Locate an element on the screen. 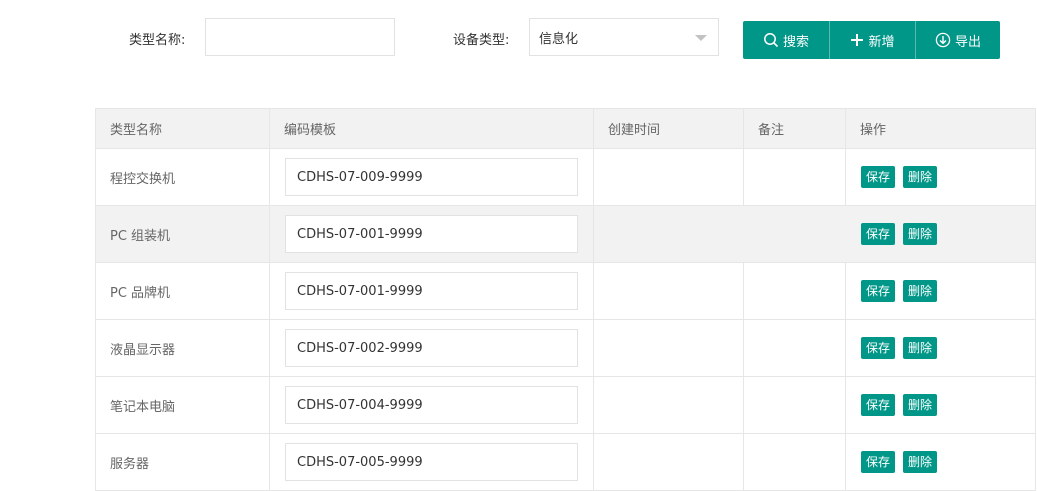 The width and height of the screenshot is (1037, 491). table-row: 笔记本电脑 CDHS-07-004-9999 保存 删除 is located at coordinates (565, 405).